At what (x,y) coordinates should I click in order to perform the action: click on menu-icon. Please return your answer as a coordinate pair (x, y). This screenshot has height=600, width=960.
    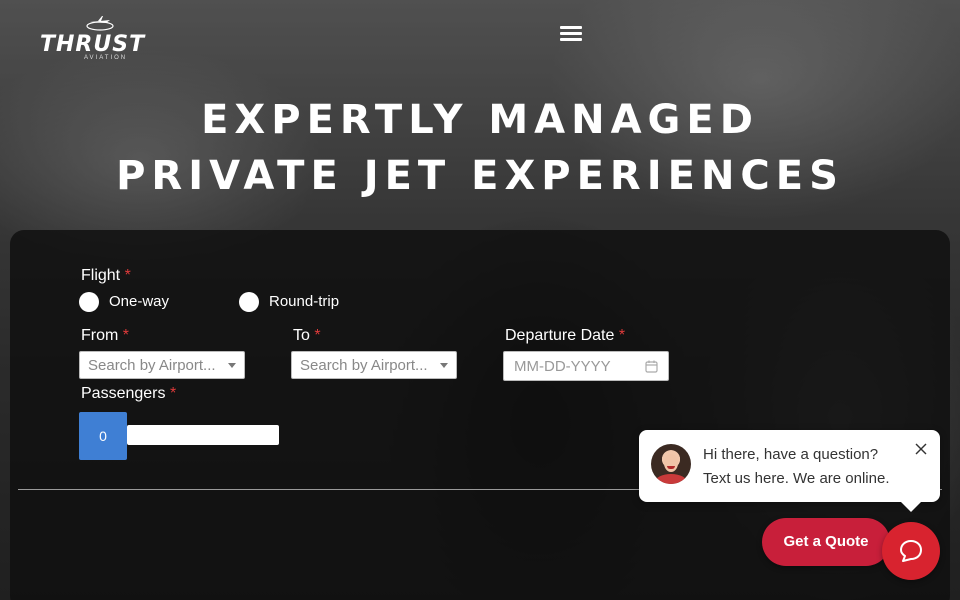
    Looking at the image, I should click on (571, 35).